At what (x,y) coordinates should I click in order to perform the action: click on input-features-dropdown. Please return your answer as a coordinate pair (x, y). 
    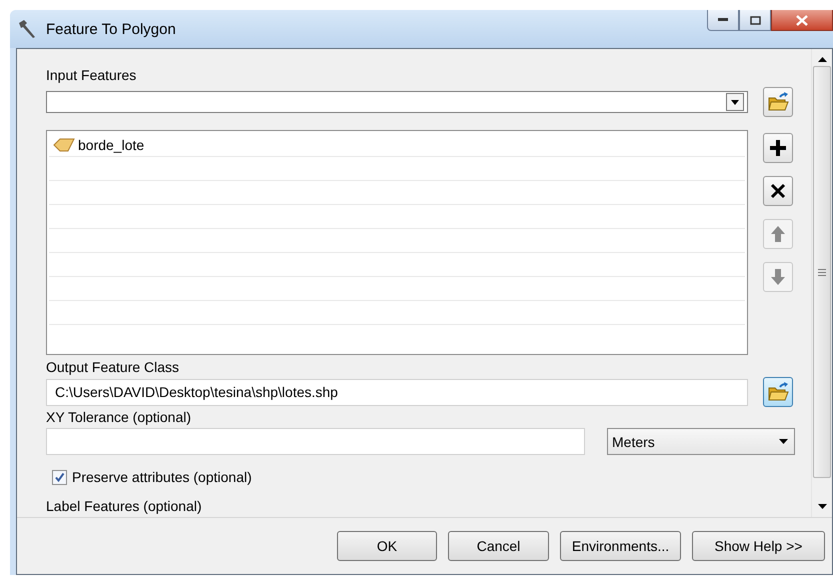
    Looking at the image, I should click on (397, 102).